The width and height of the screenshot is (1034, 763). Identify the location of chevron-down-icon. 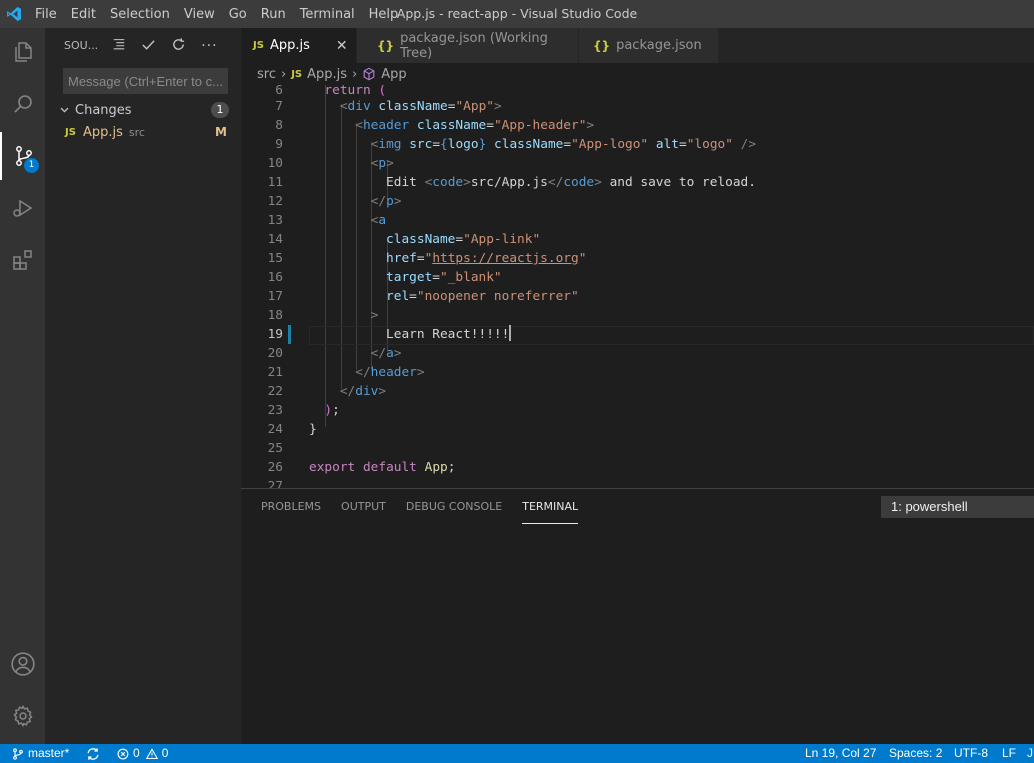
(64, 111).